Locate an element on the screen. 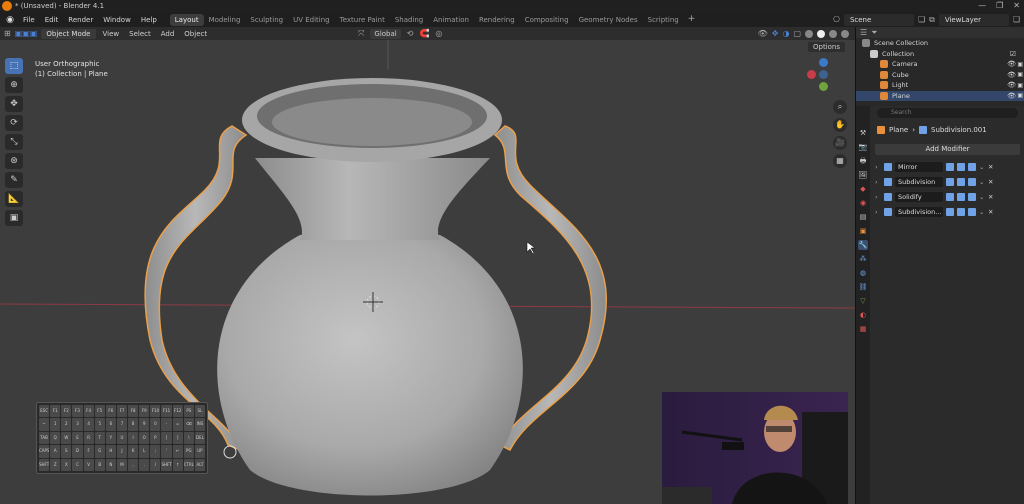 The width and height of the screenshot is (1024, 504). output-tab-icon: 🖶 is located at coordinates (863, 161).